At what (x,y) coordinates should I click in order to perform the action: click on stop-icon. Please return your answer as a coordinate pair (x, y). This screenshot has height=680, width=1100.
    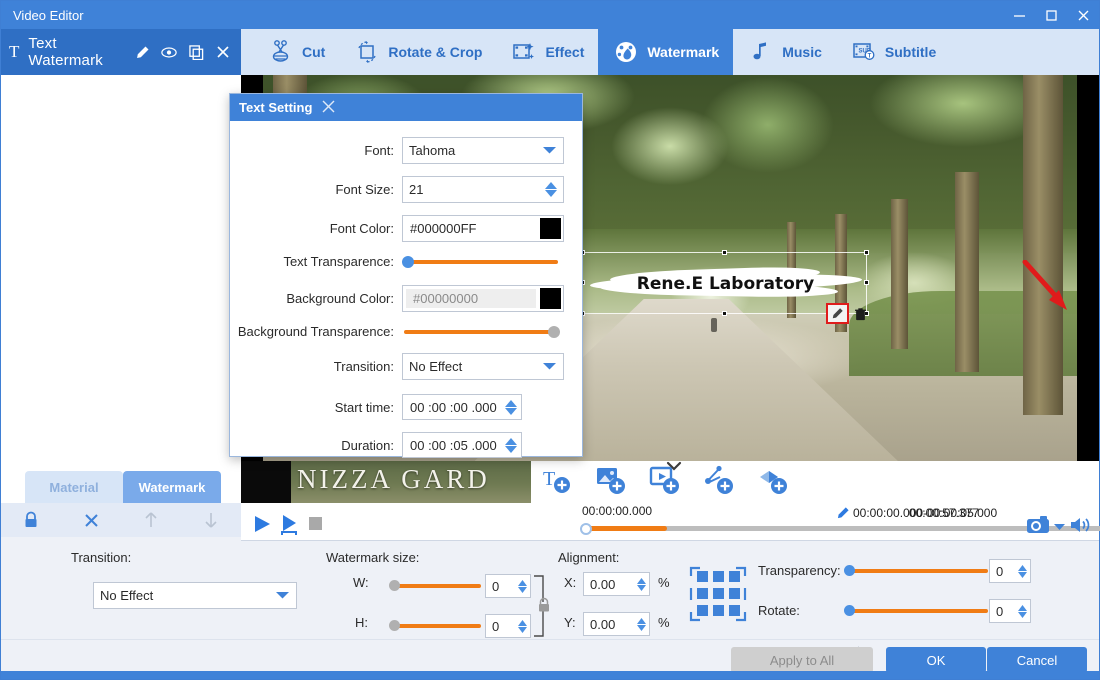
    Looking at the image, I should click on (315, 523).